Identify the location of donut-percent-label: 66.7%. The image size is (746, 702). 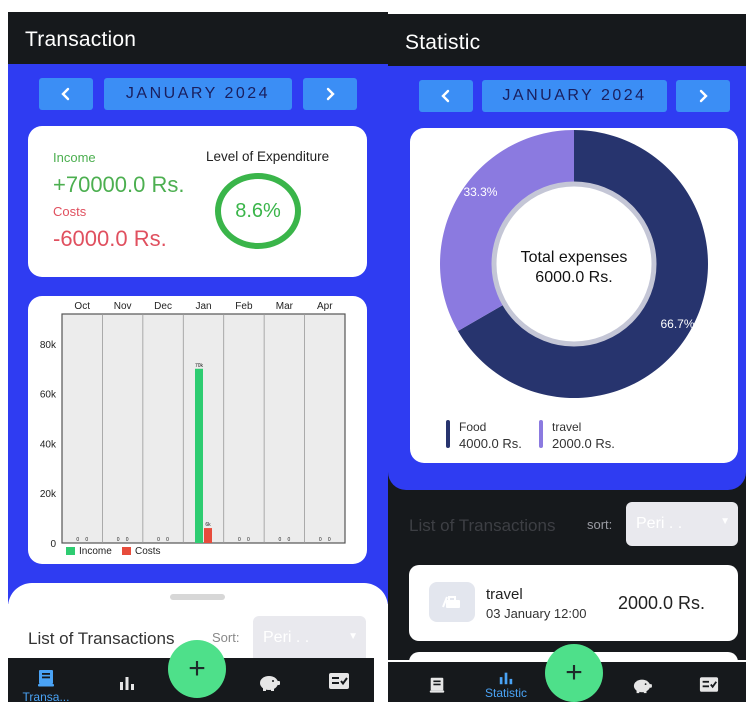
(678, 324).